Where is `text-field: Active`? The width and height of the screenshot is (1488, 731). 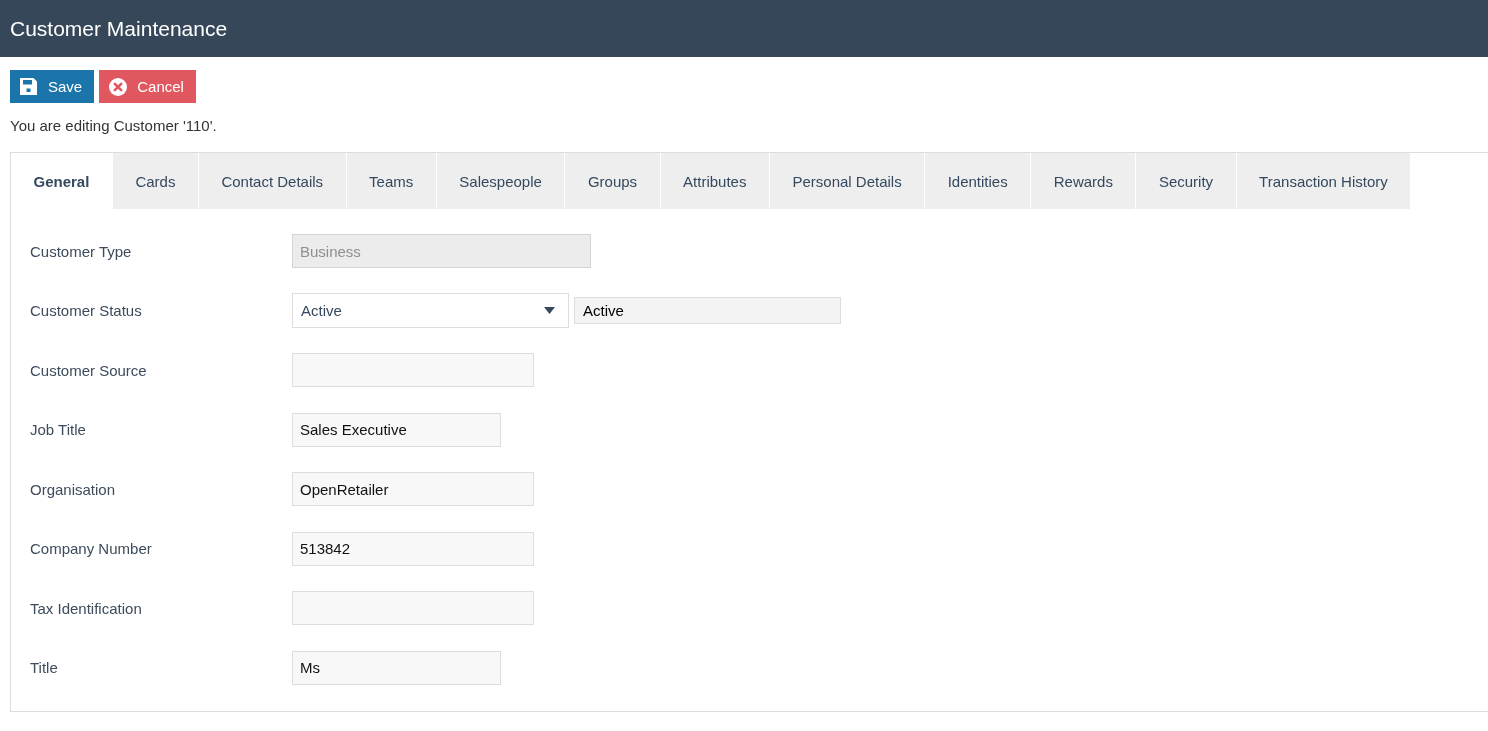 text-field: Active is located at coordinates (707, 311).